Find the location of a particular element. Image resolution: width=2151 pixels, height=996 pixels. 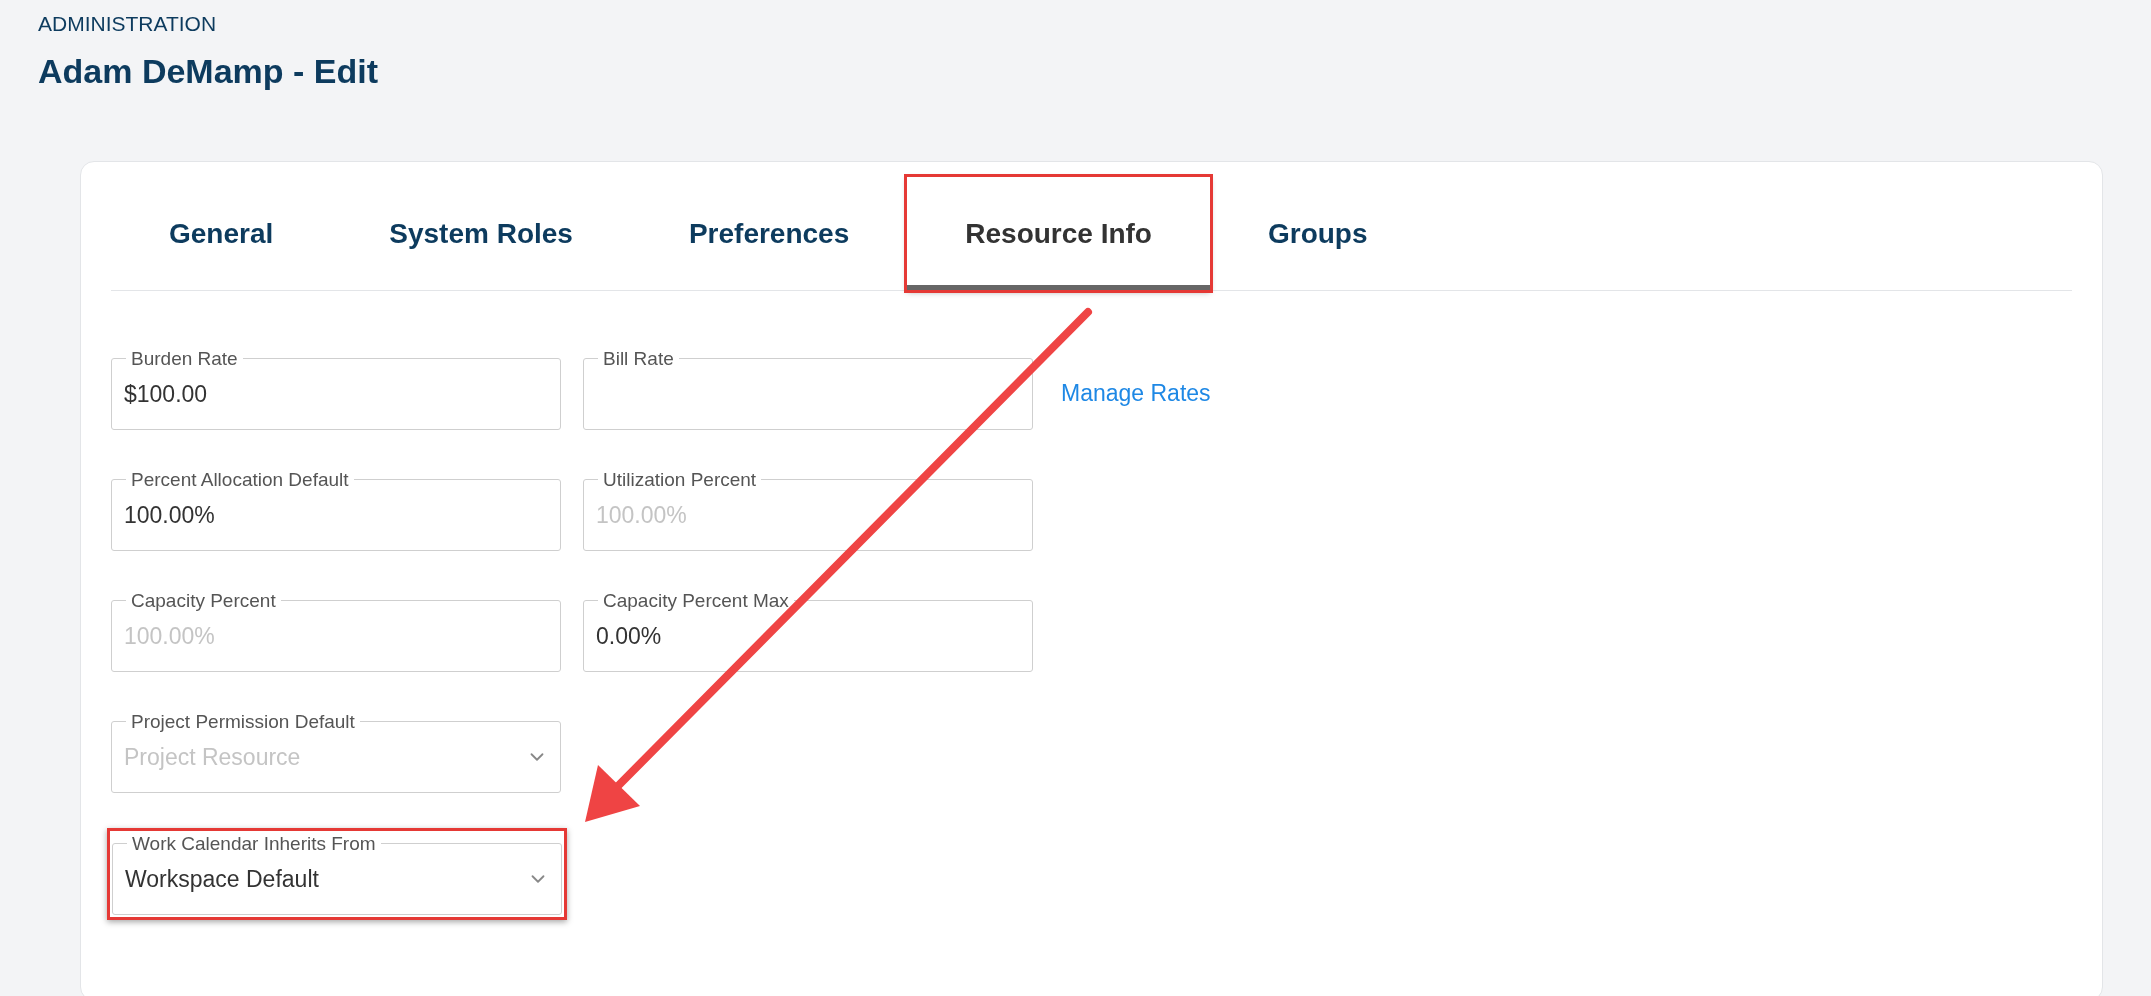

select-value: Workspace Default is located at coordinates (222, 879).